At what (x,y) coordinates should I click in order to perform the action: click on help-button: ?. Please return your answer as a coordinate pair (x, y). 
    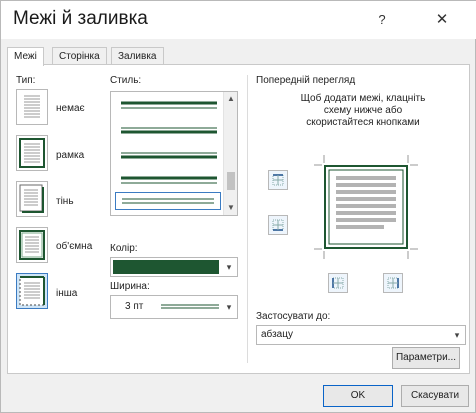
    Looking at the image, I should click on (382, 20).